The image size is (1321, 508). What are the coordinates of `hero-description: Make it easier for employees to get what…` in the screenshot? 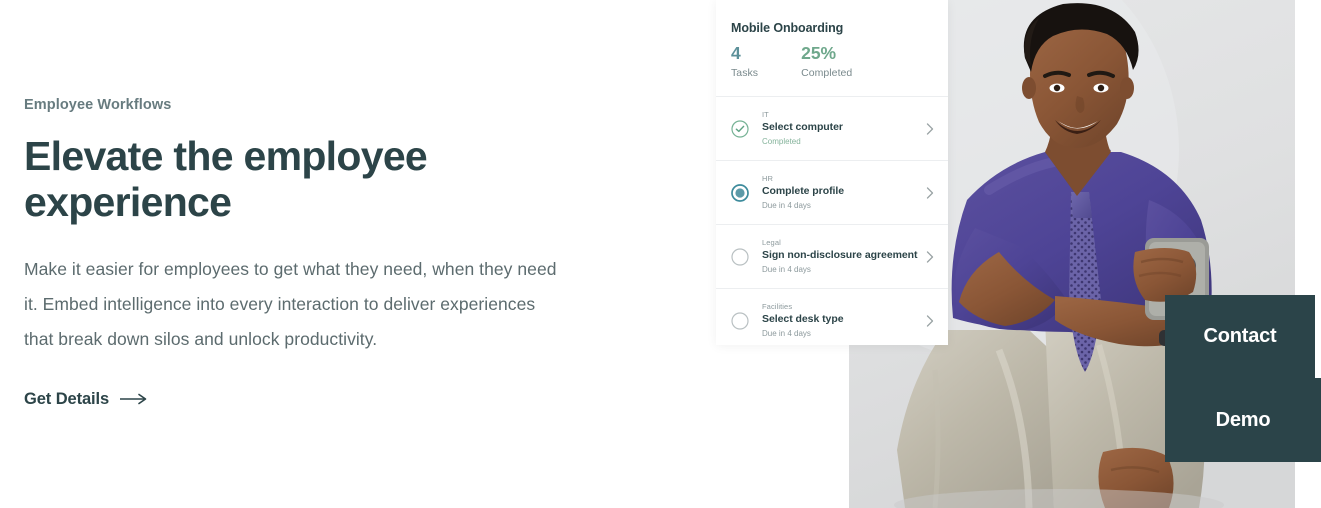 It's located at (290, 303).